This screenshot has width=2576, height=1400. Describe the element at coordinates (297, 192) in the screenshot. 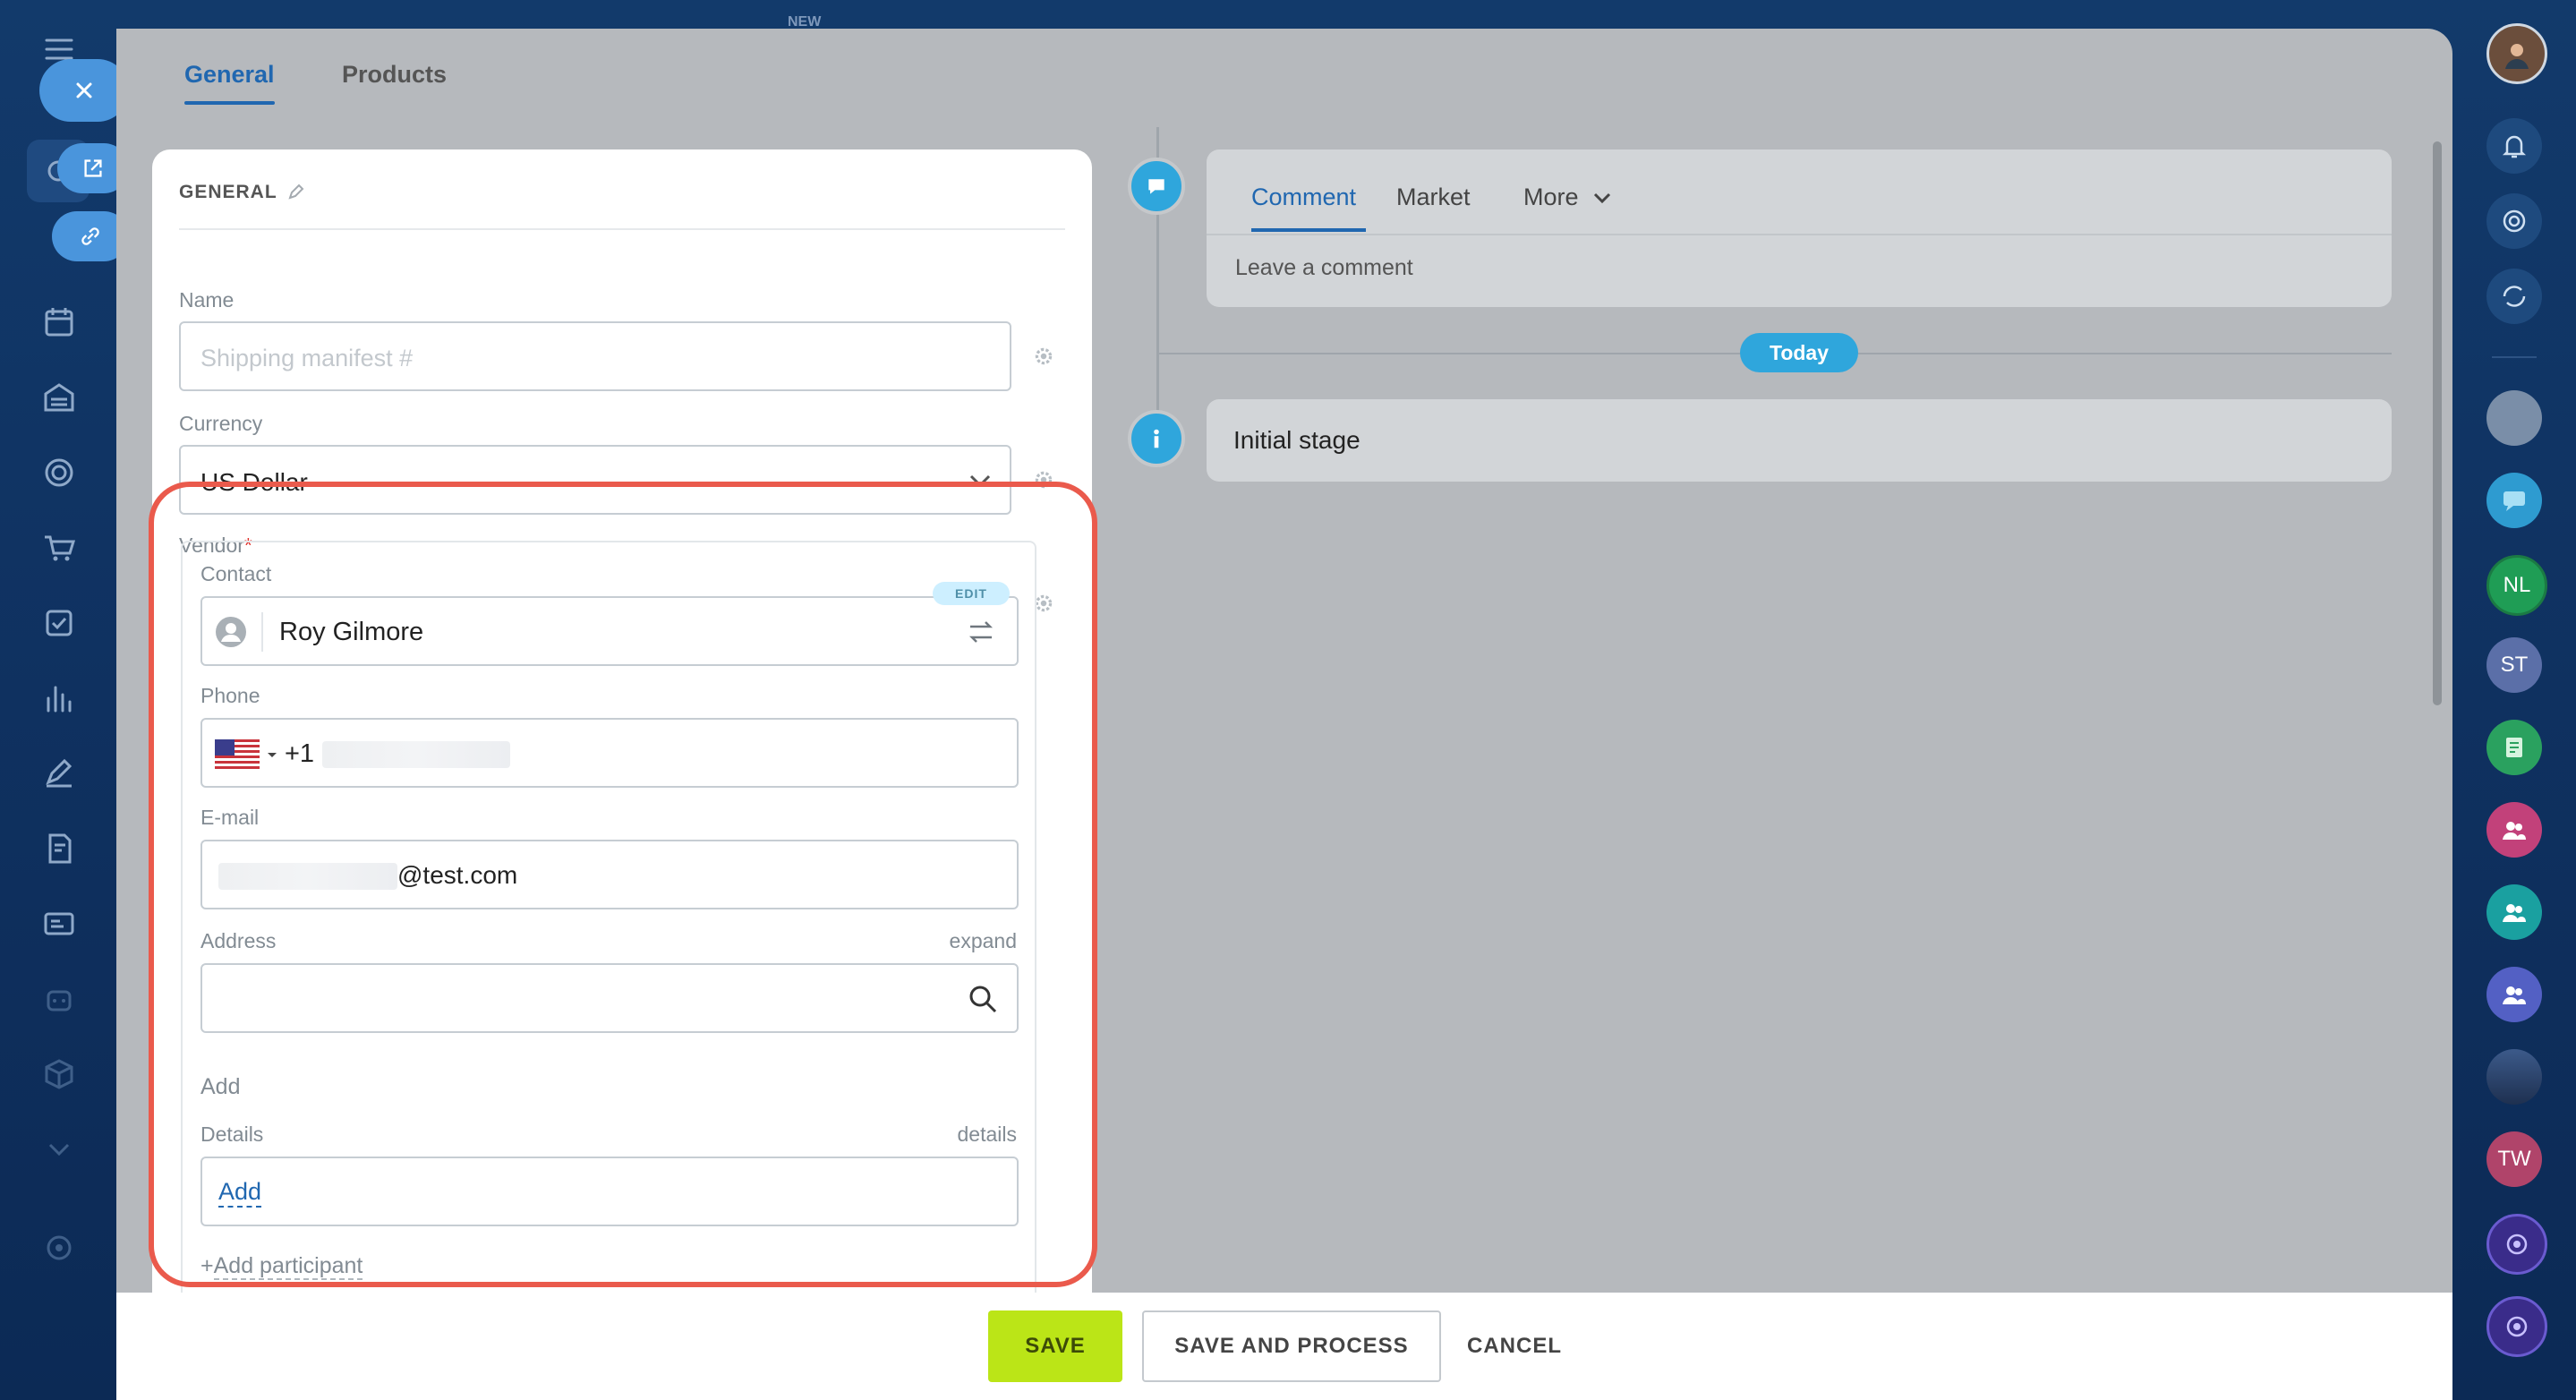

I see `pencil-icon` at that location.